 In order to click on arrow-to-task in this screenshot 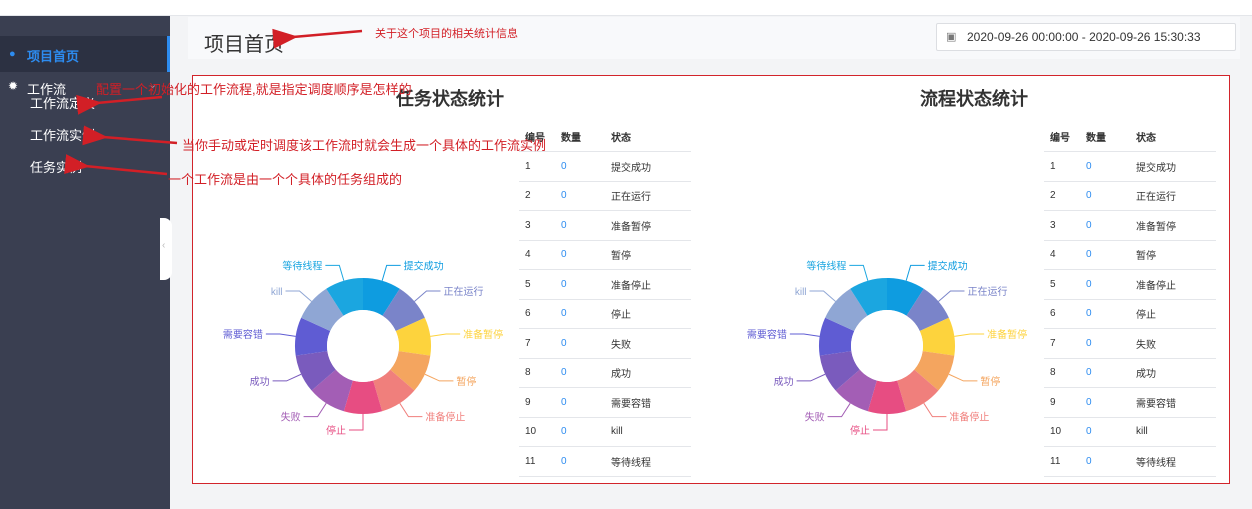, I will do `click(116, 165)`.